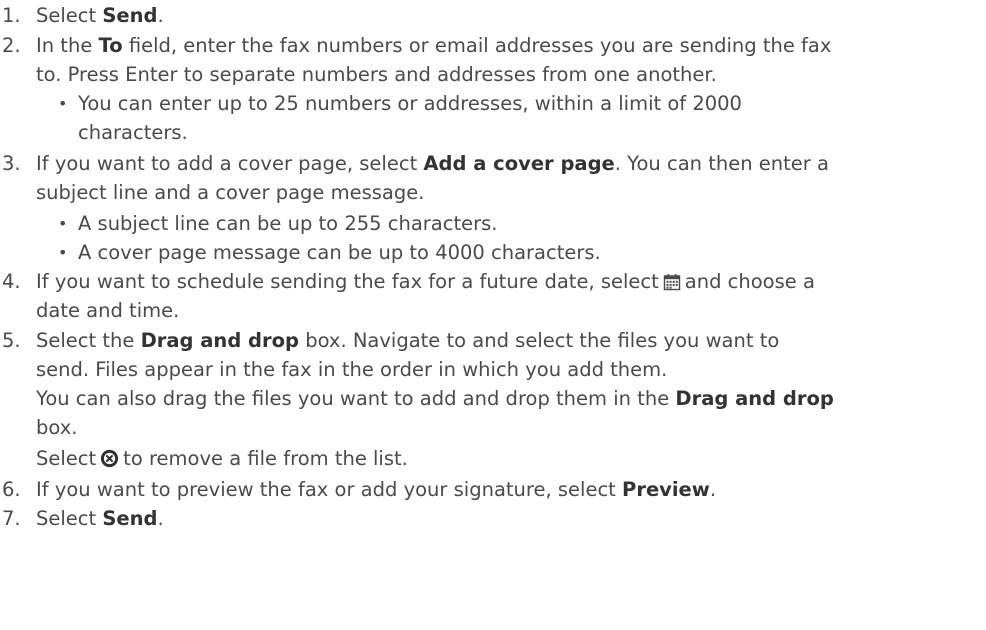 This screenshot has height=630, width=986. What do you see at coordinates (11, 281) in the screenshot?
I see `step-number: 4.` at bounding box center [11, 281].